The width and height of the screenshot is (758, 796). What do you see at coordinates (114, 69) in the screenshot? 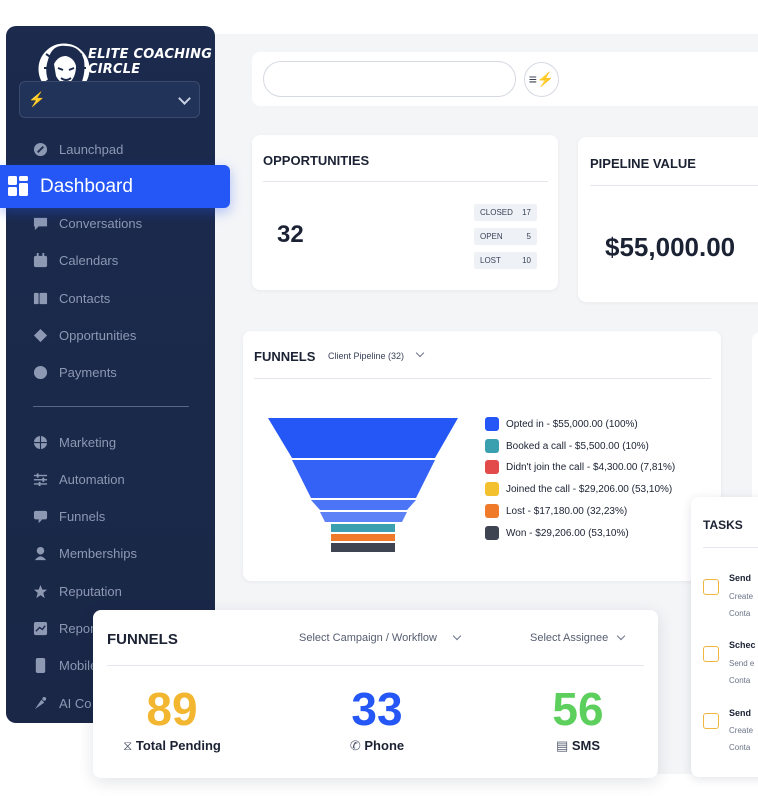
I see `brand-line-2: CIRCLE` at bounding box center [114, 69].